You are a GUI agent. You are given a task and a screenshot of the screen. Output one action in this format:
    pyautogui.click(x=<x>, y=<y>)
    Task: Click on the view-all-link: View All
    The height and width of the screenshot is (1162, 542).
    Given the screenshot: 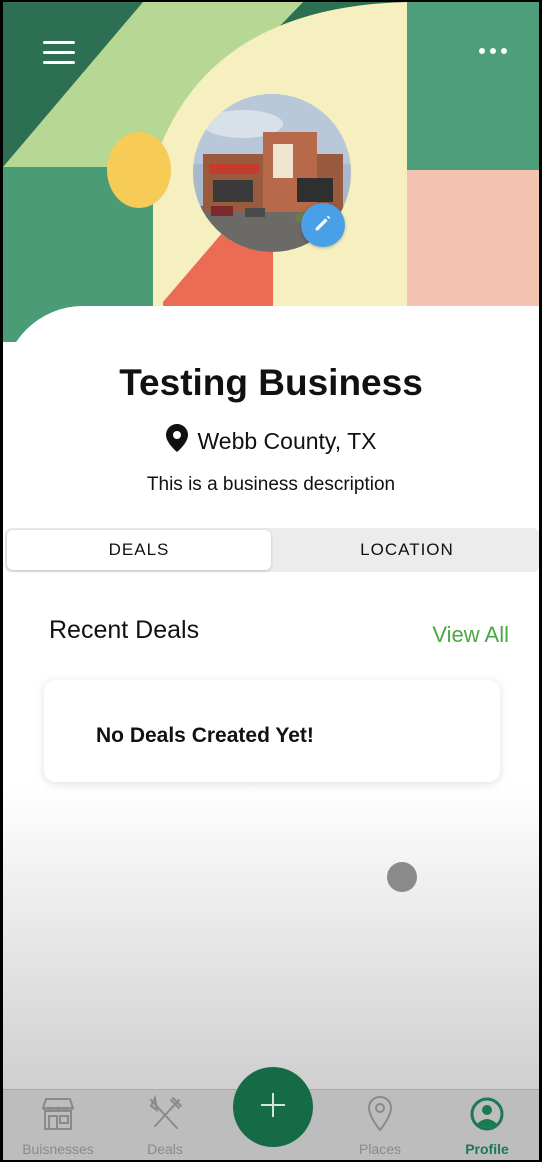 What is the action you would take?
    pyautogui.click(x=470, y=635)
    